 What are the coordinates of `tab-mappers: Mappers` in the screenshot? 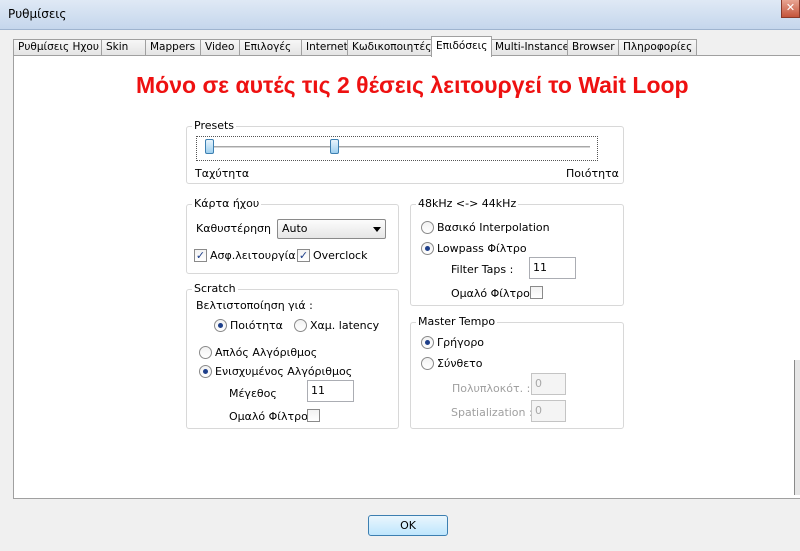 It's located at (173, 47).